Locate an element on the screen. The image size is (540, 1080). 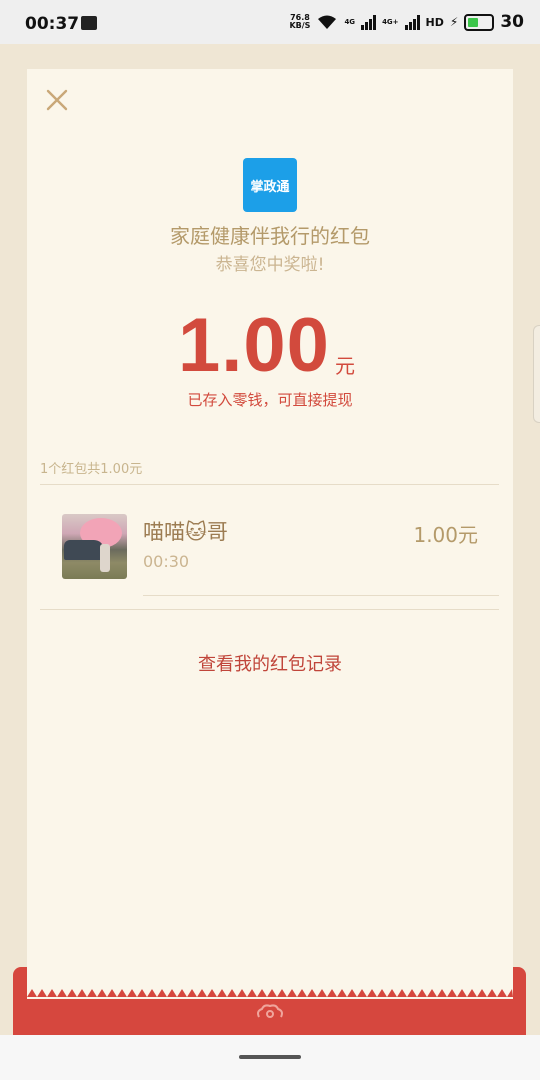
network-speed: 76.8 KB/S is located at coordinates (299, 22).